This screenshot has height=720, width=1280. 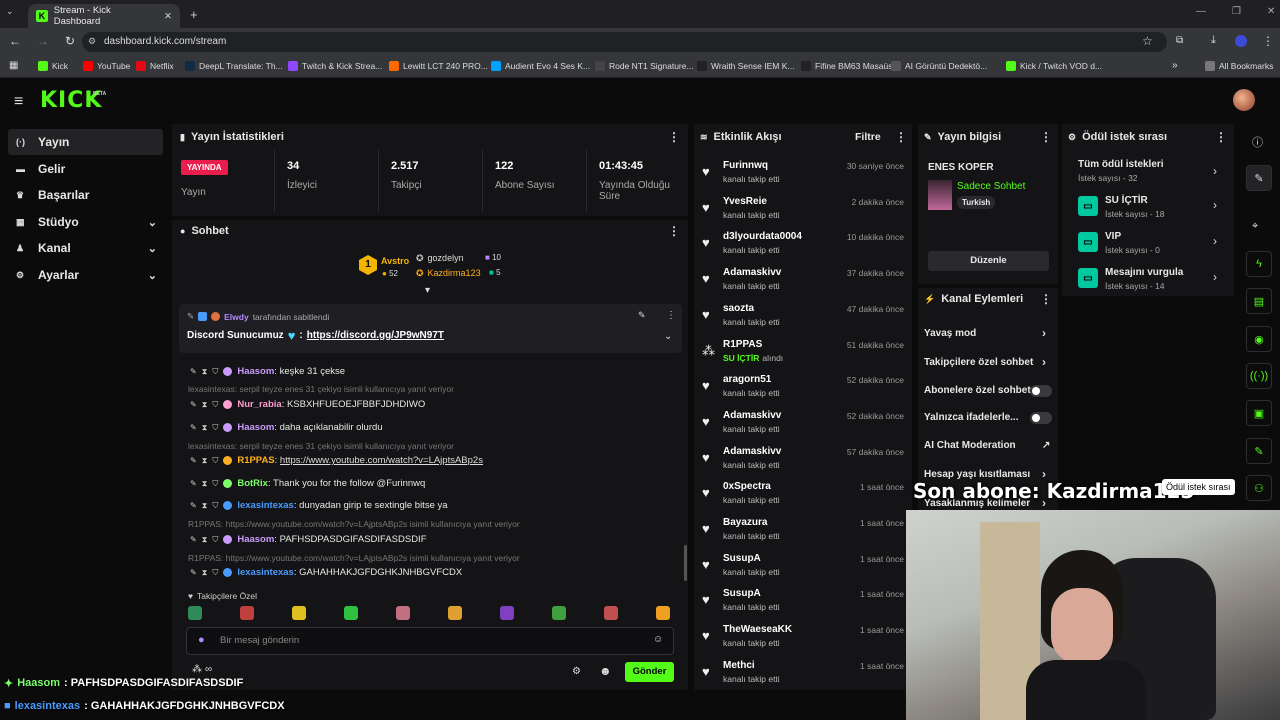 What do you see at coordinates (804, 497) in the screenshot?
I see `activity-item: ♥ 0xSpectra kanalı takip etti 1 saat önce` at bounding box center [804, 497].